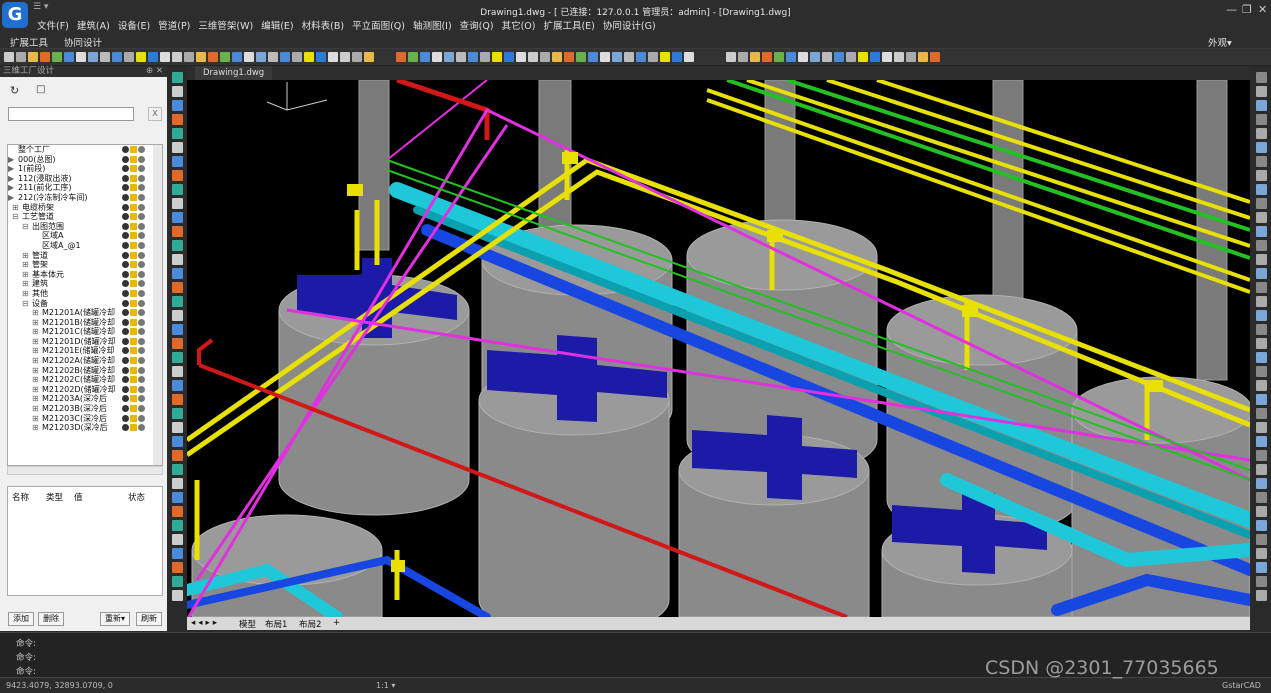  What do you see at coordinates (336, 623) in the screenshot?
I see `tab-add-layout: +` at bounding box center [336, 623].